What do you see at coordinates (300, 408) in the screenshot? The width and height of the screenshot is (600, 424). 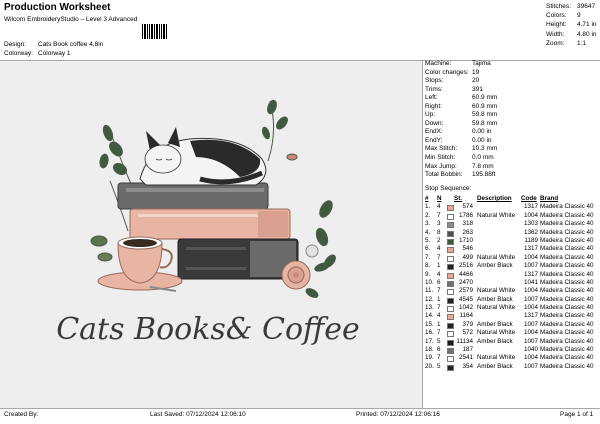 I see `divider` at bounding box center [300, 408].